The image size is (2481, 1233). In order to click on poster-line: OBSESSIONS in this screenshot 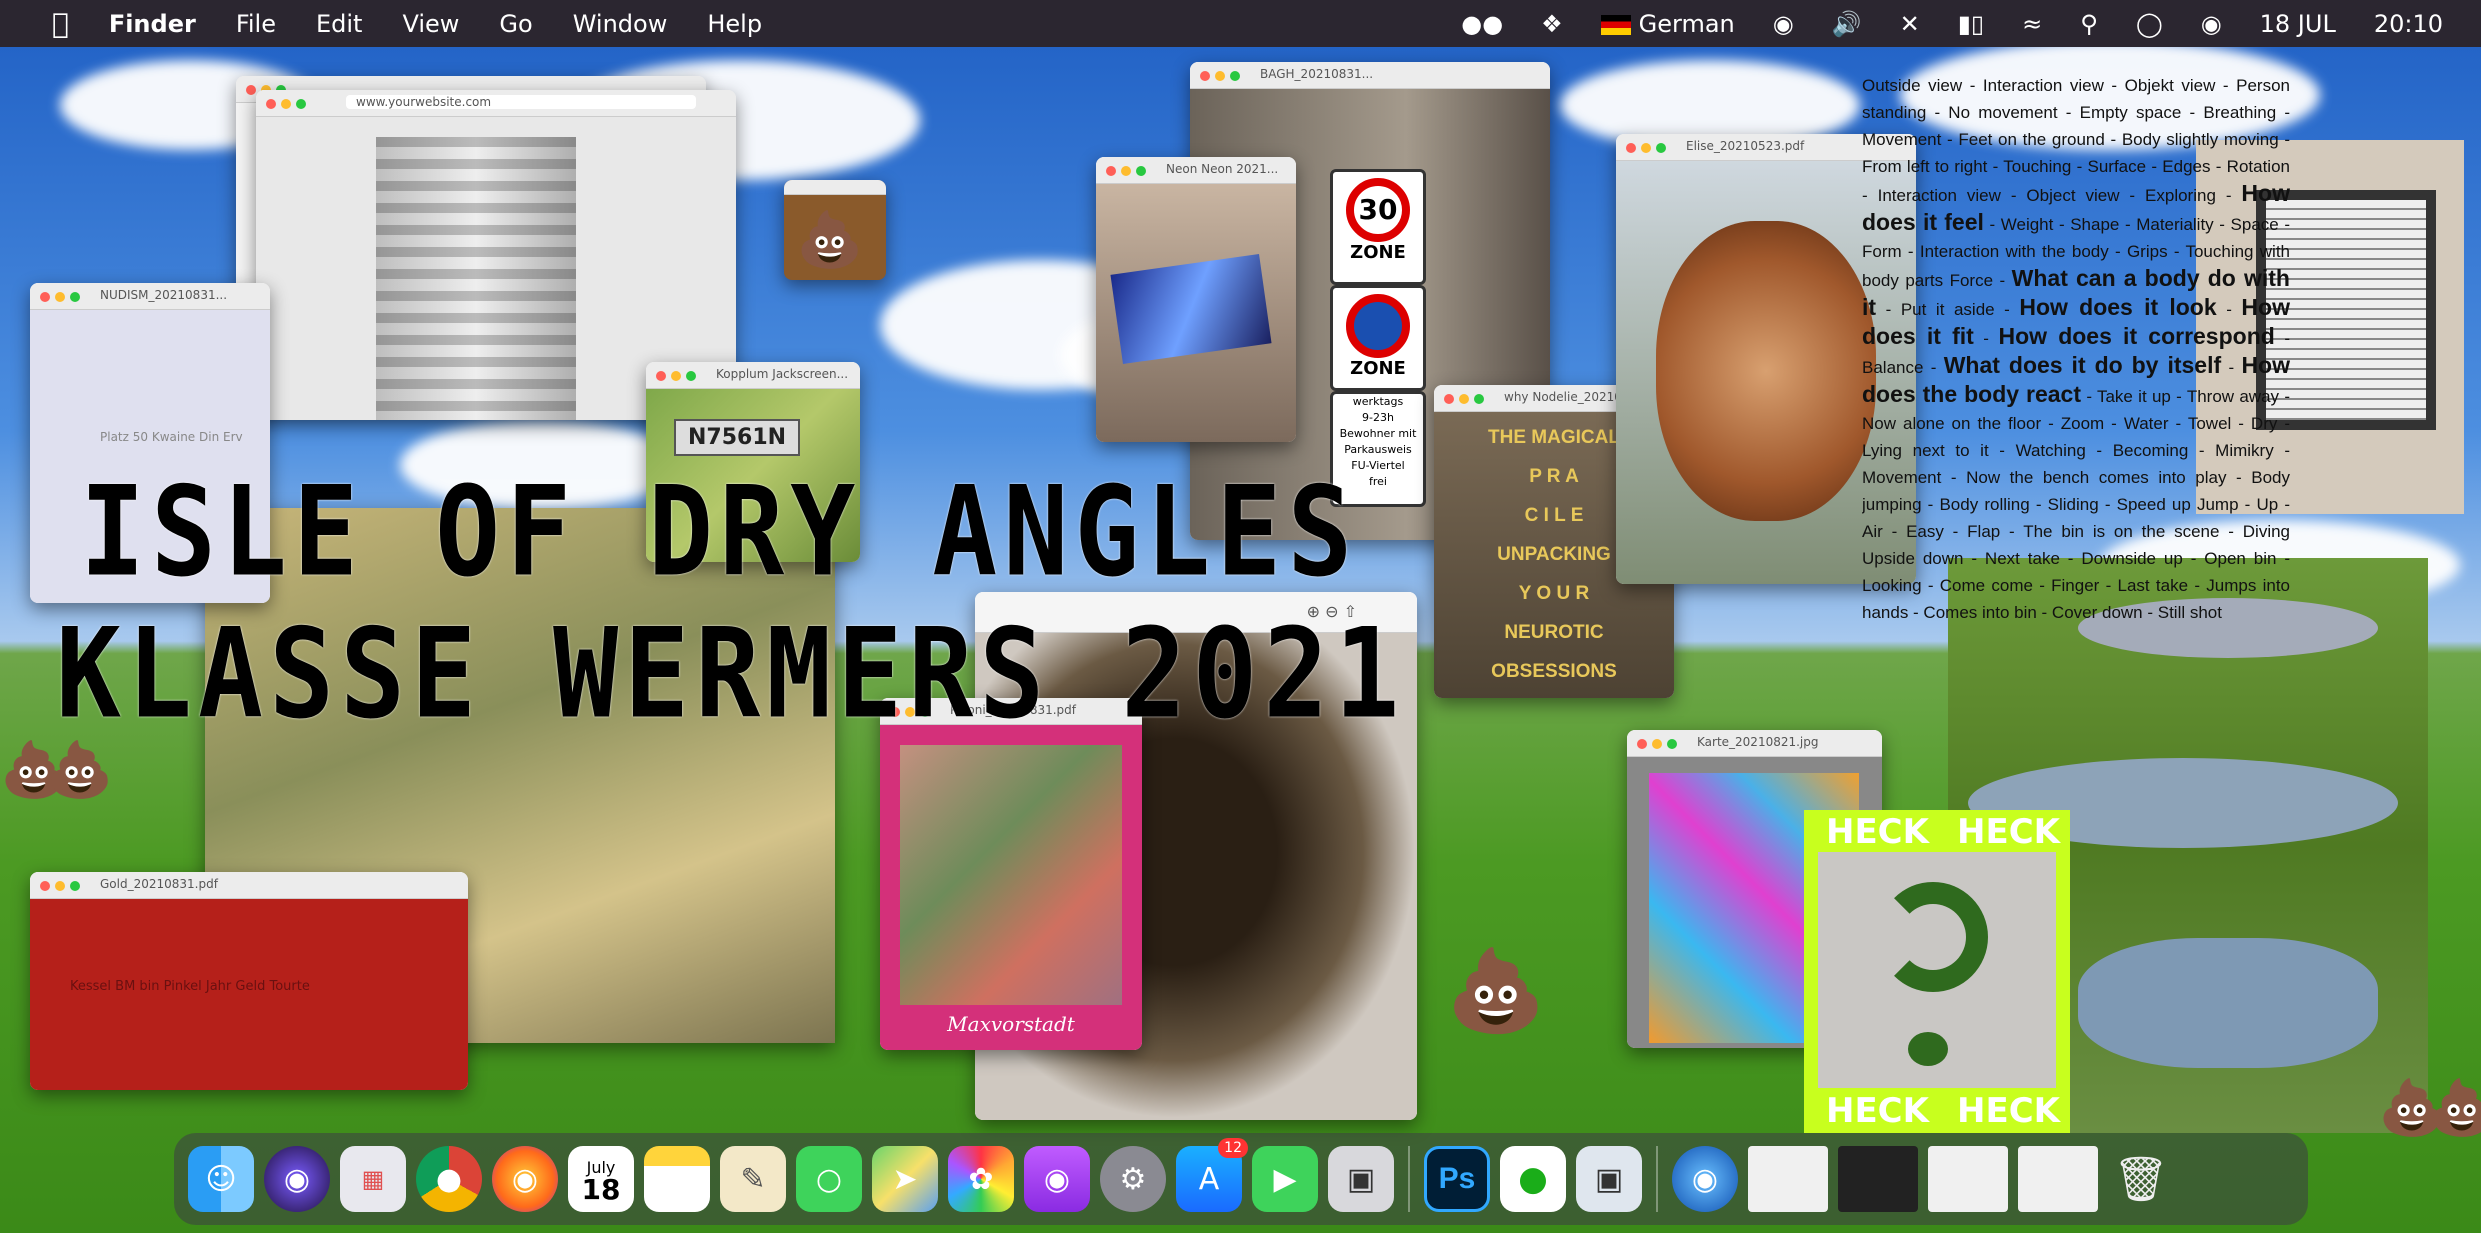, I will do `click(1554, 671)`.